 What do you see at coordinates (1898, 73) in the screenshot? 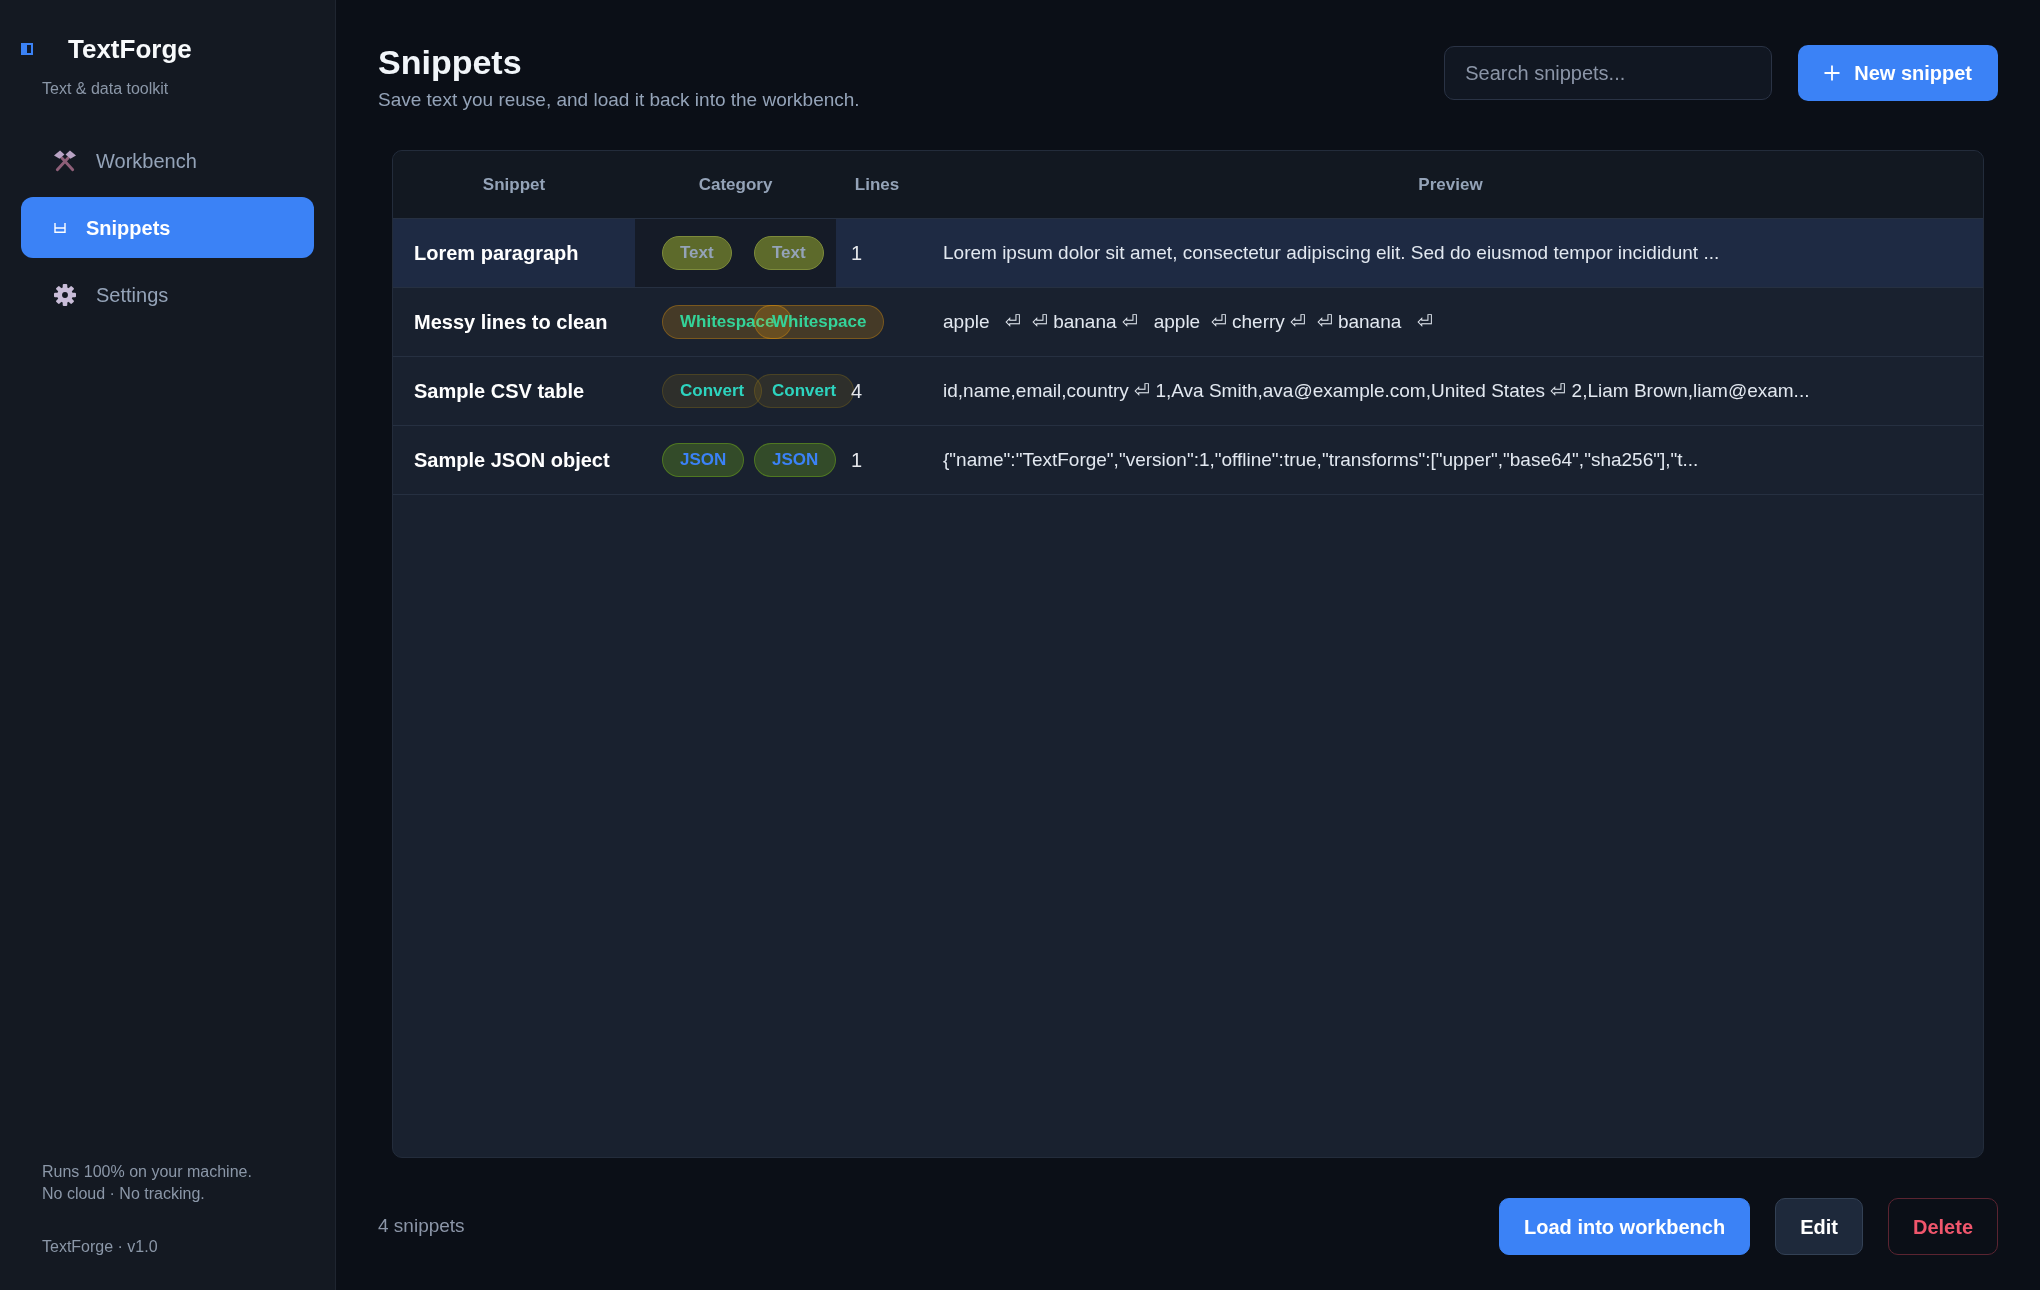
I see `new-snippet-button: New snippet` at bounding box center [1898, 73].